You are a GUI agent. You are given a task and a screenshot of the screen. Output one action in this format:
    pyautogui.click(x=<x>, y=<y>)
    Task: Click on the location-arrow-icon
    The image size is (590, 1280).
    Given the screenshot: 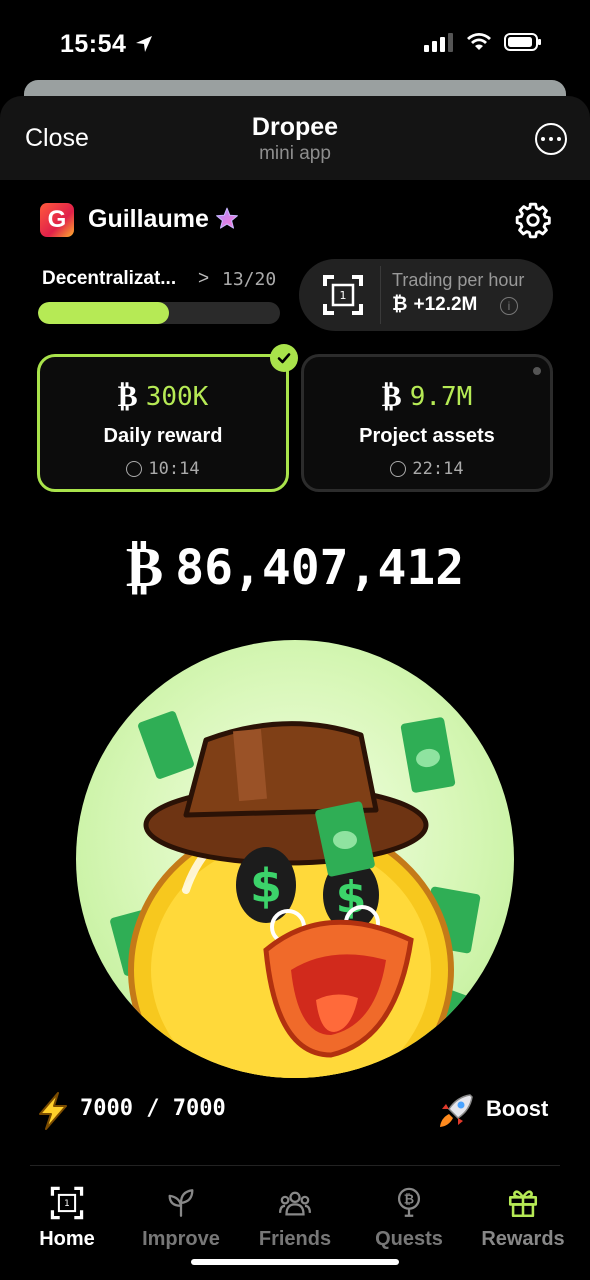 What is the action you would take?
    pyautogui.click(x=143, y=44)
    